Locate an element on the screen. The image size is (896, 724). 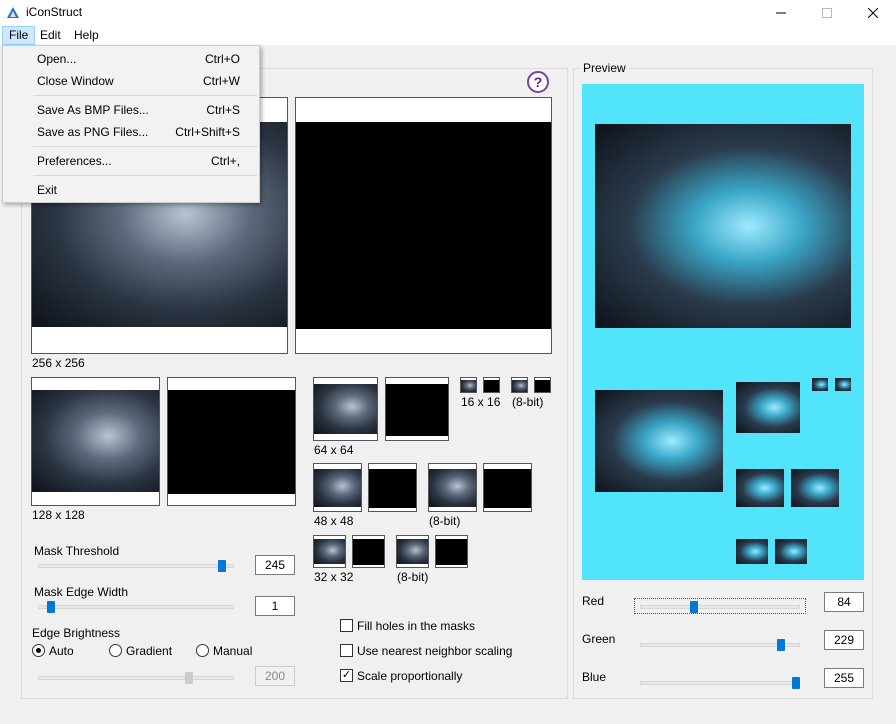
radio-manual is located at coordinates (202, 650).